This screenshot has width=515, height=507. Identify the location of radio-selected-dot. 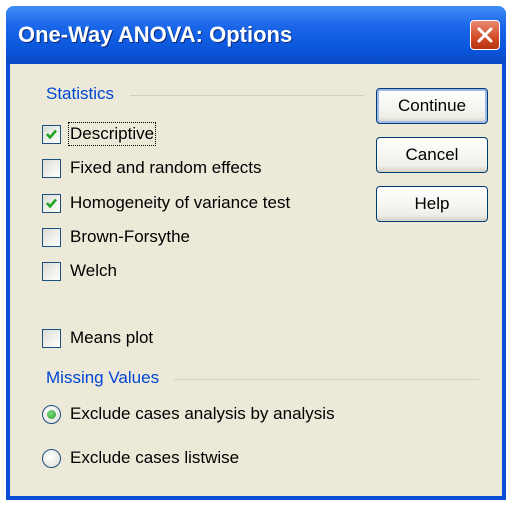
(51, 414).